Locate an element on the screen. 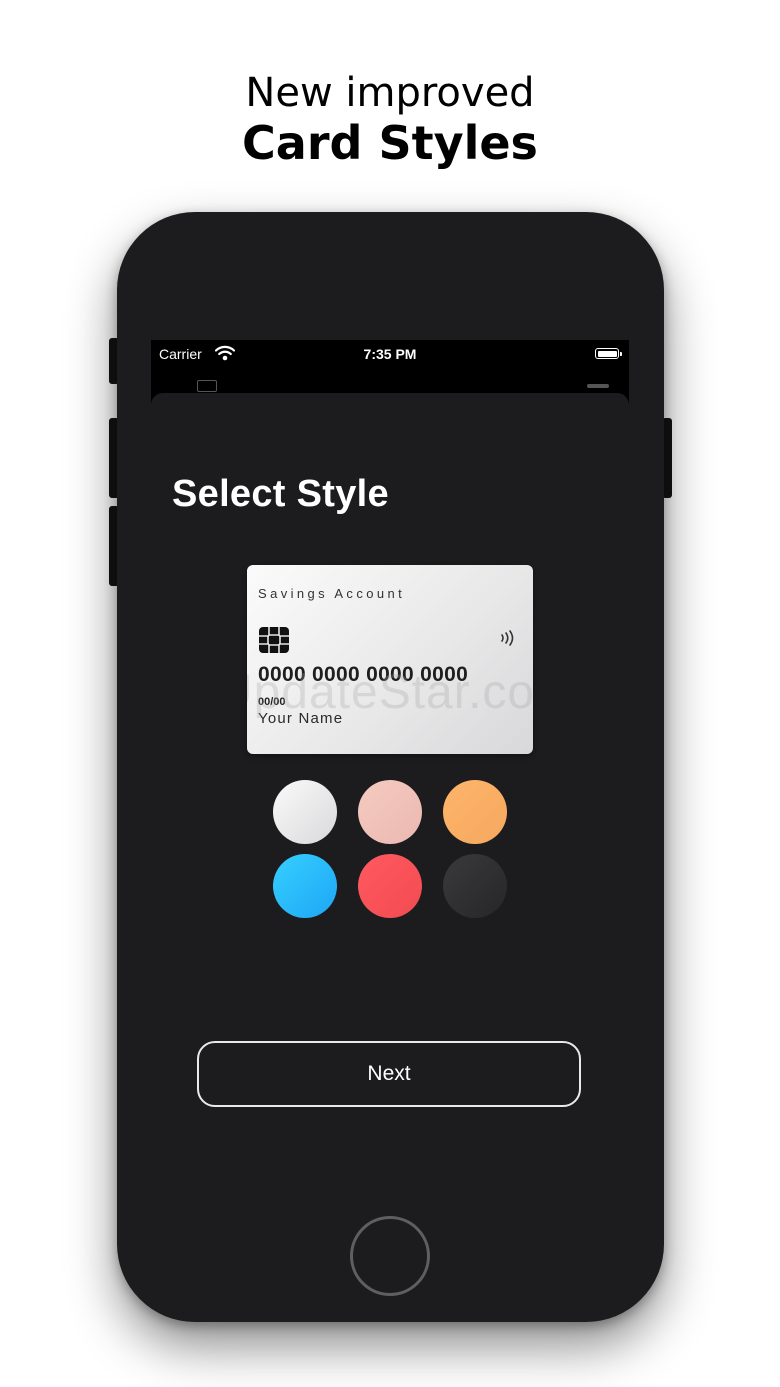 This screenshot has width=780, height=1387. card-holder-name: Your Name is located at coordinates (301, 718).